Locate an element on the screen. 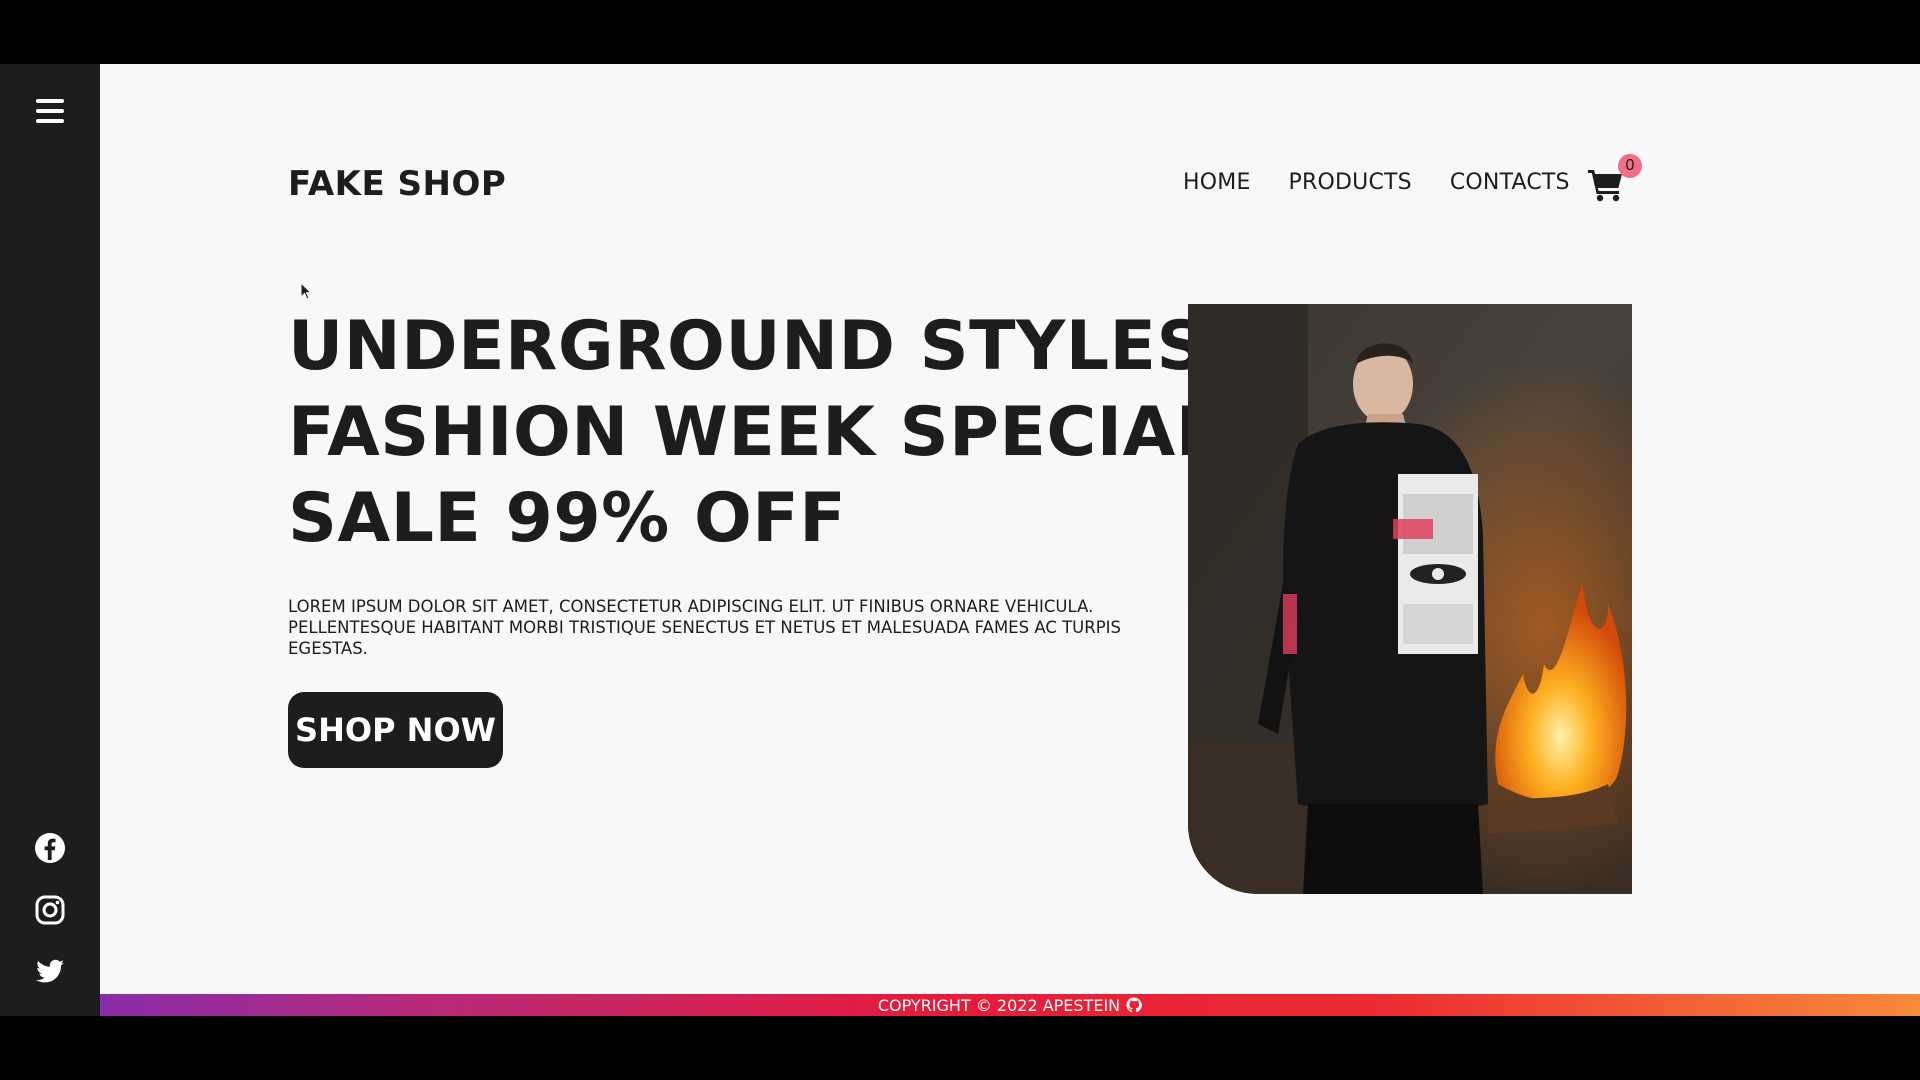 This screenshot has height=1080, width=1920. footer: COPYRIGHT © 2022 APESTEIN is located at coordinates (1010, 1005).